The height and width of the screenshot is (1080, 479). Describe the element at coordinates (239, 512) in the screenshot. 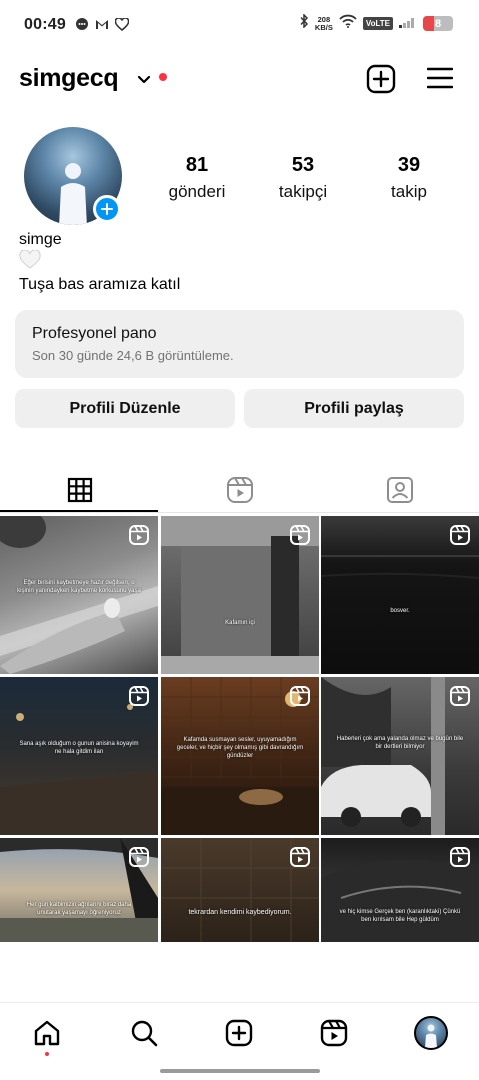

I see `tabs-divider` at that location.